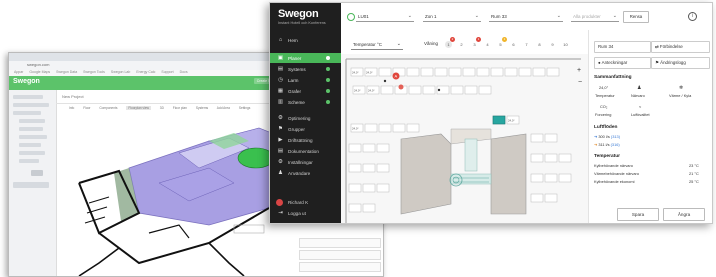  I want to click on temp-row-value: 25 °C, so click(694, 181).